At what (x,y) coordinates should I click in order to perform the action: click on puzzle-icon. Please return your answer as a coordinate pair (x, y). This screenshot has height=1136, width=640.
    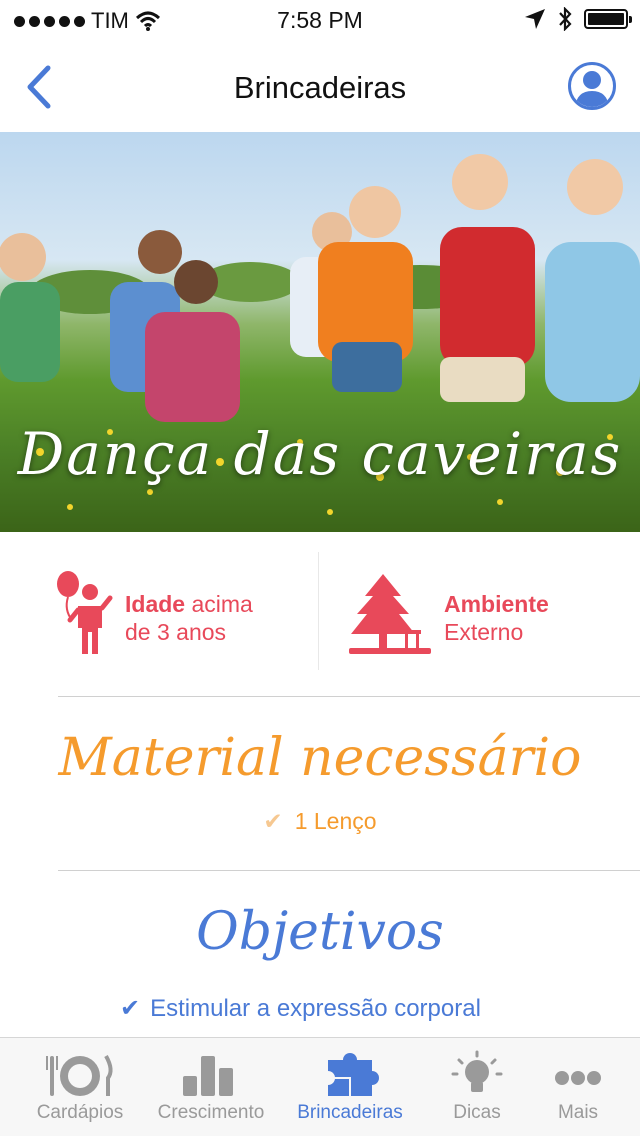
    Looking at the image, I should click on (350, 1074).